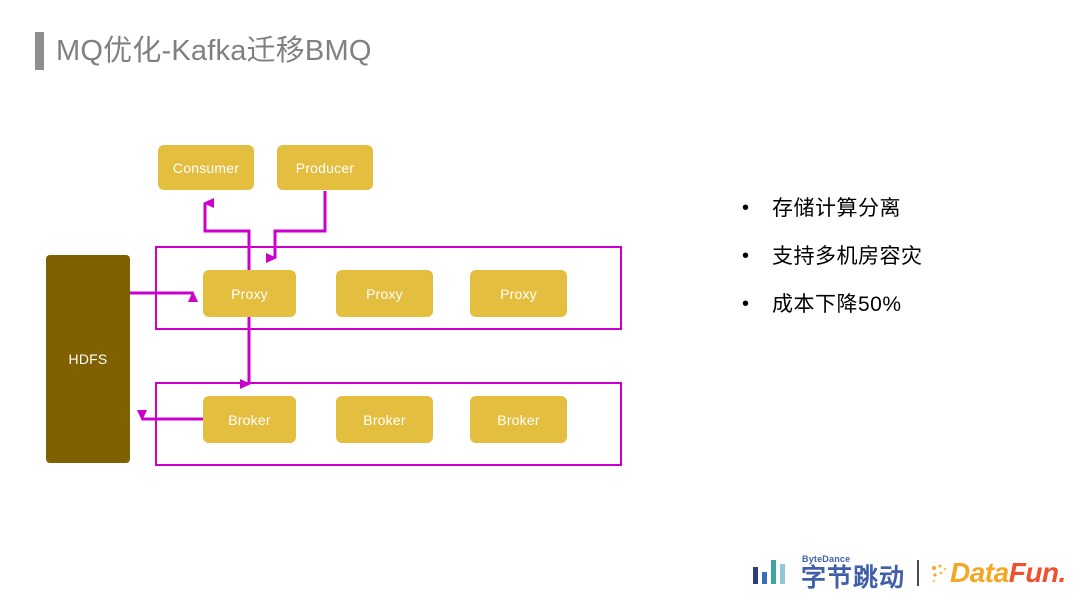  I want to click on datafun-wordmark: DataFun., so click(1008, 573).